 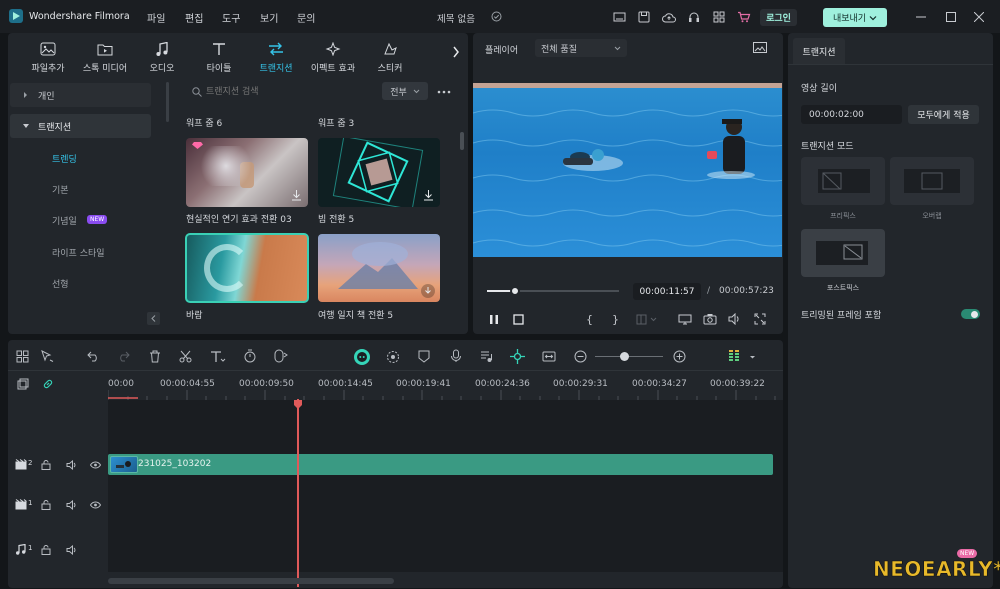 I want to click on render-preview-icon, so click(x=393, y=357).